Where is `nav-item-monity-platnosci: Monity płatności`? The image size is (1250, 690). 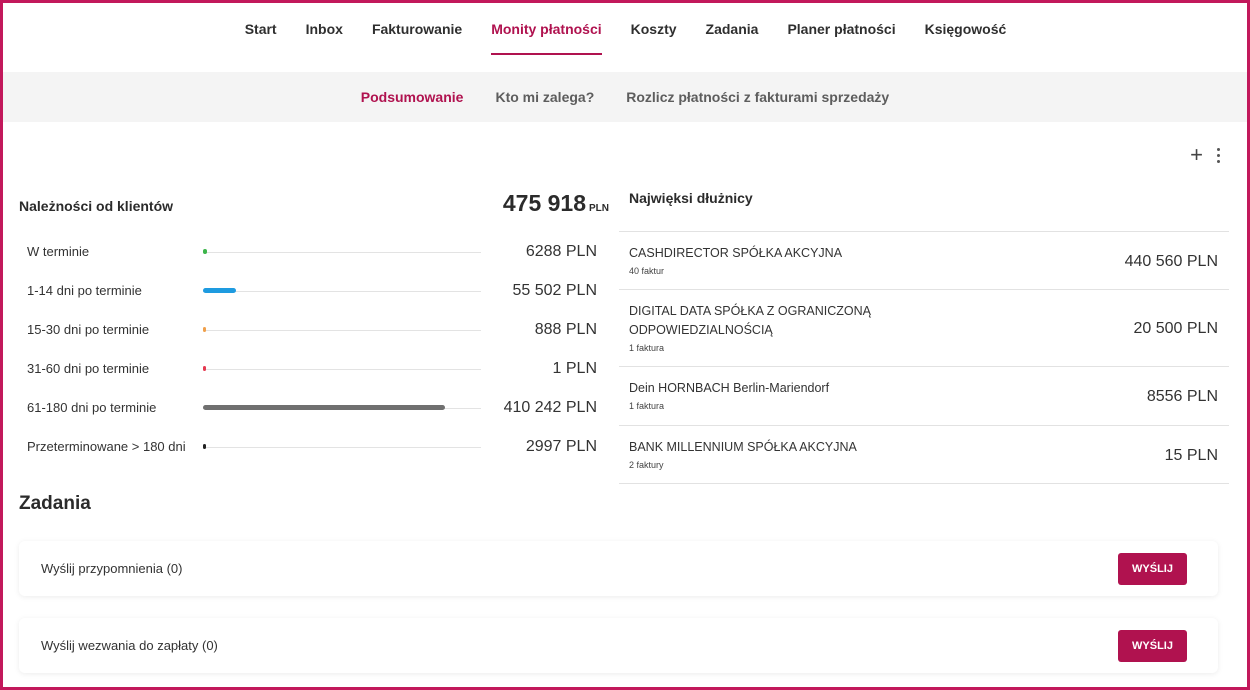
nav-item-monity-platnosci: Monity płatności is located at coordinates (545, 38).